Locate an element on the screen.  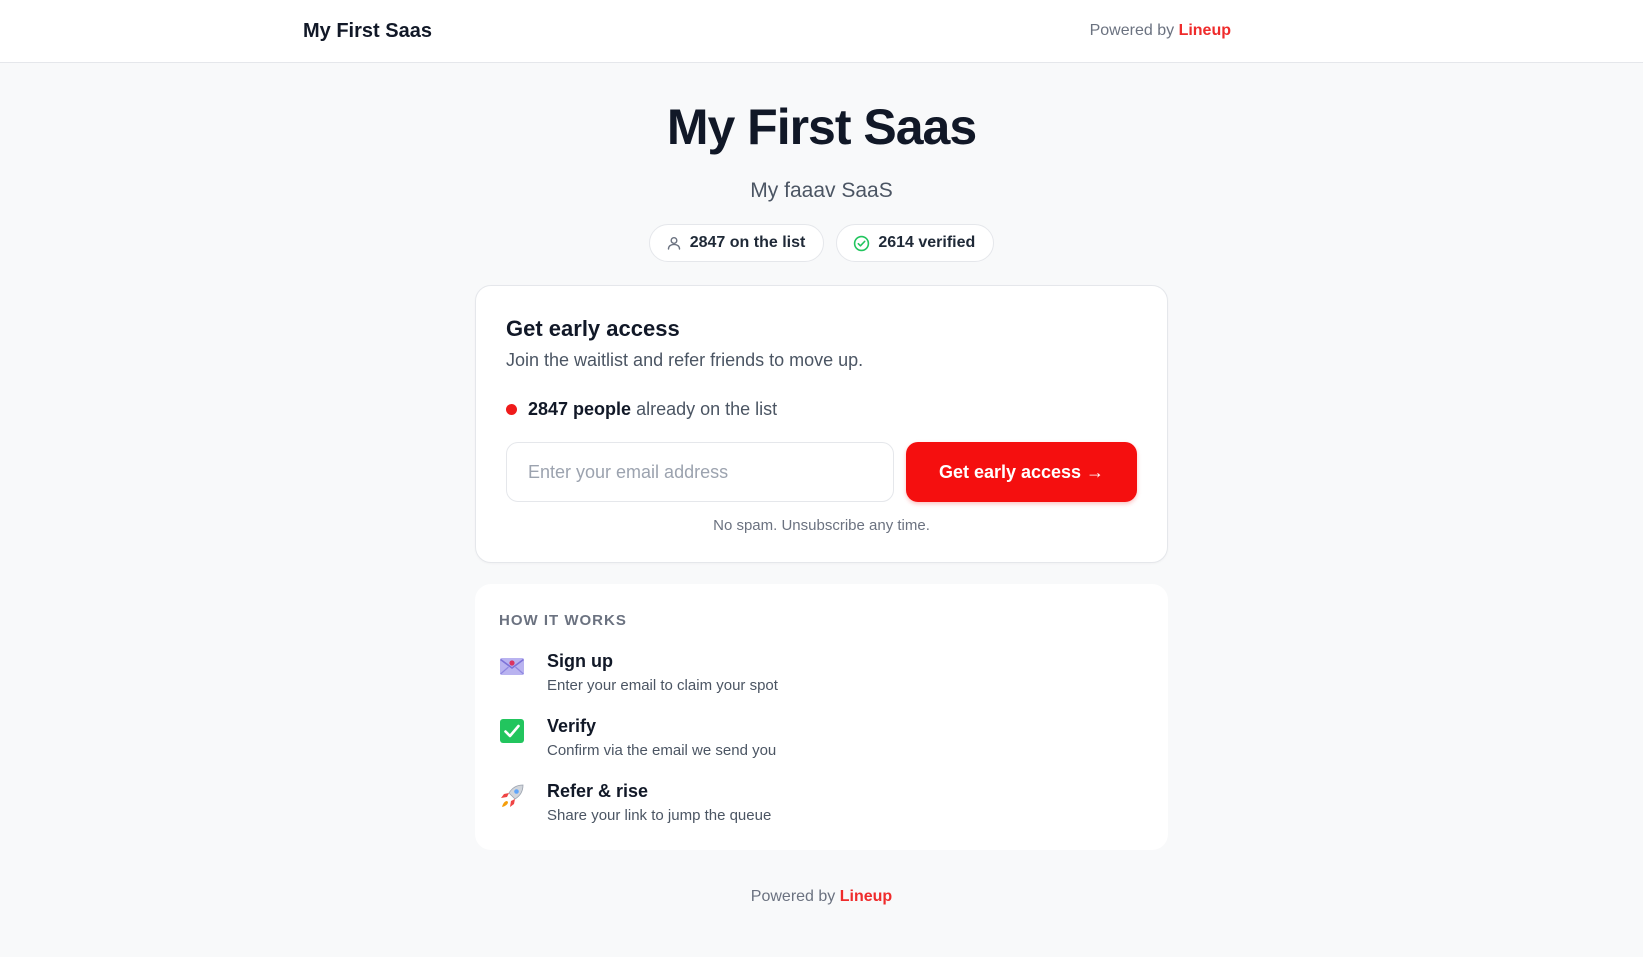
check-circle-icon is located at coordinates (862, 243).